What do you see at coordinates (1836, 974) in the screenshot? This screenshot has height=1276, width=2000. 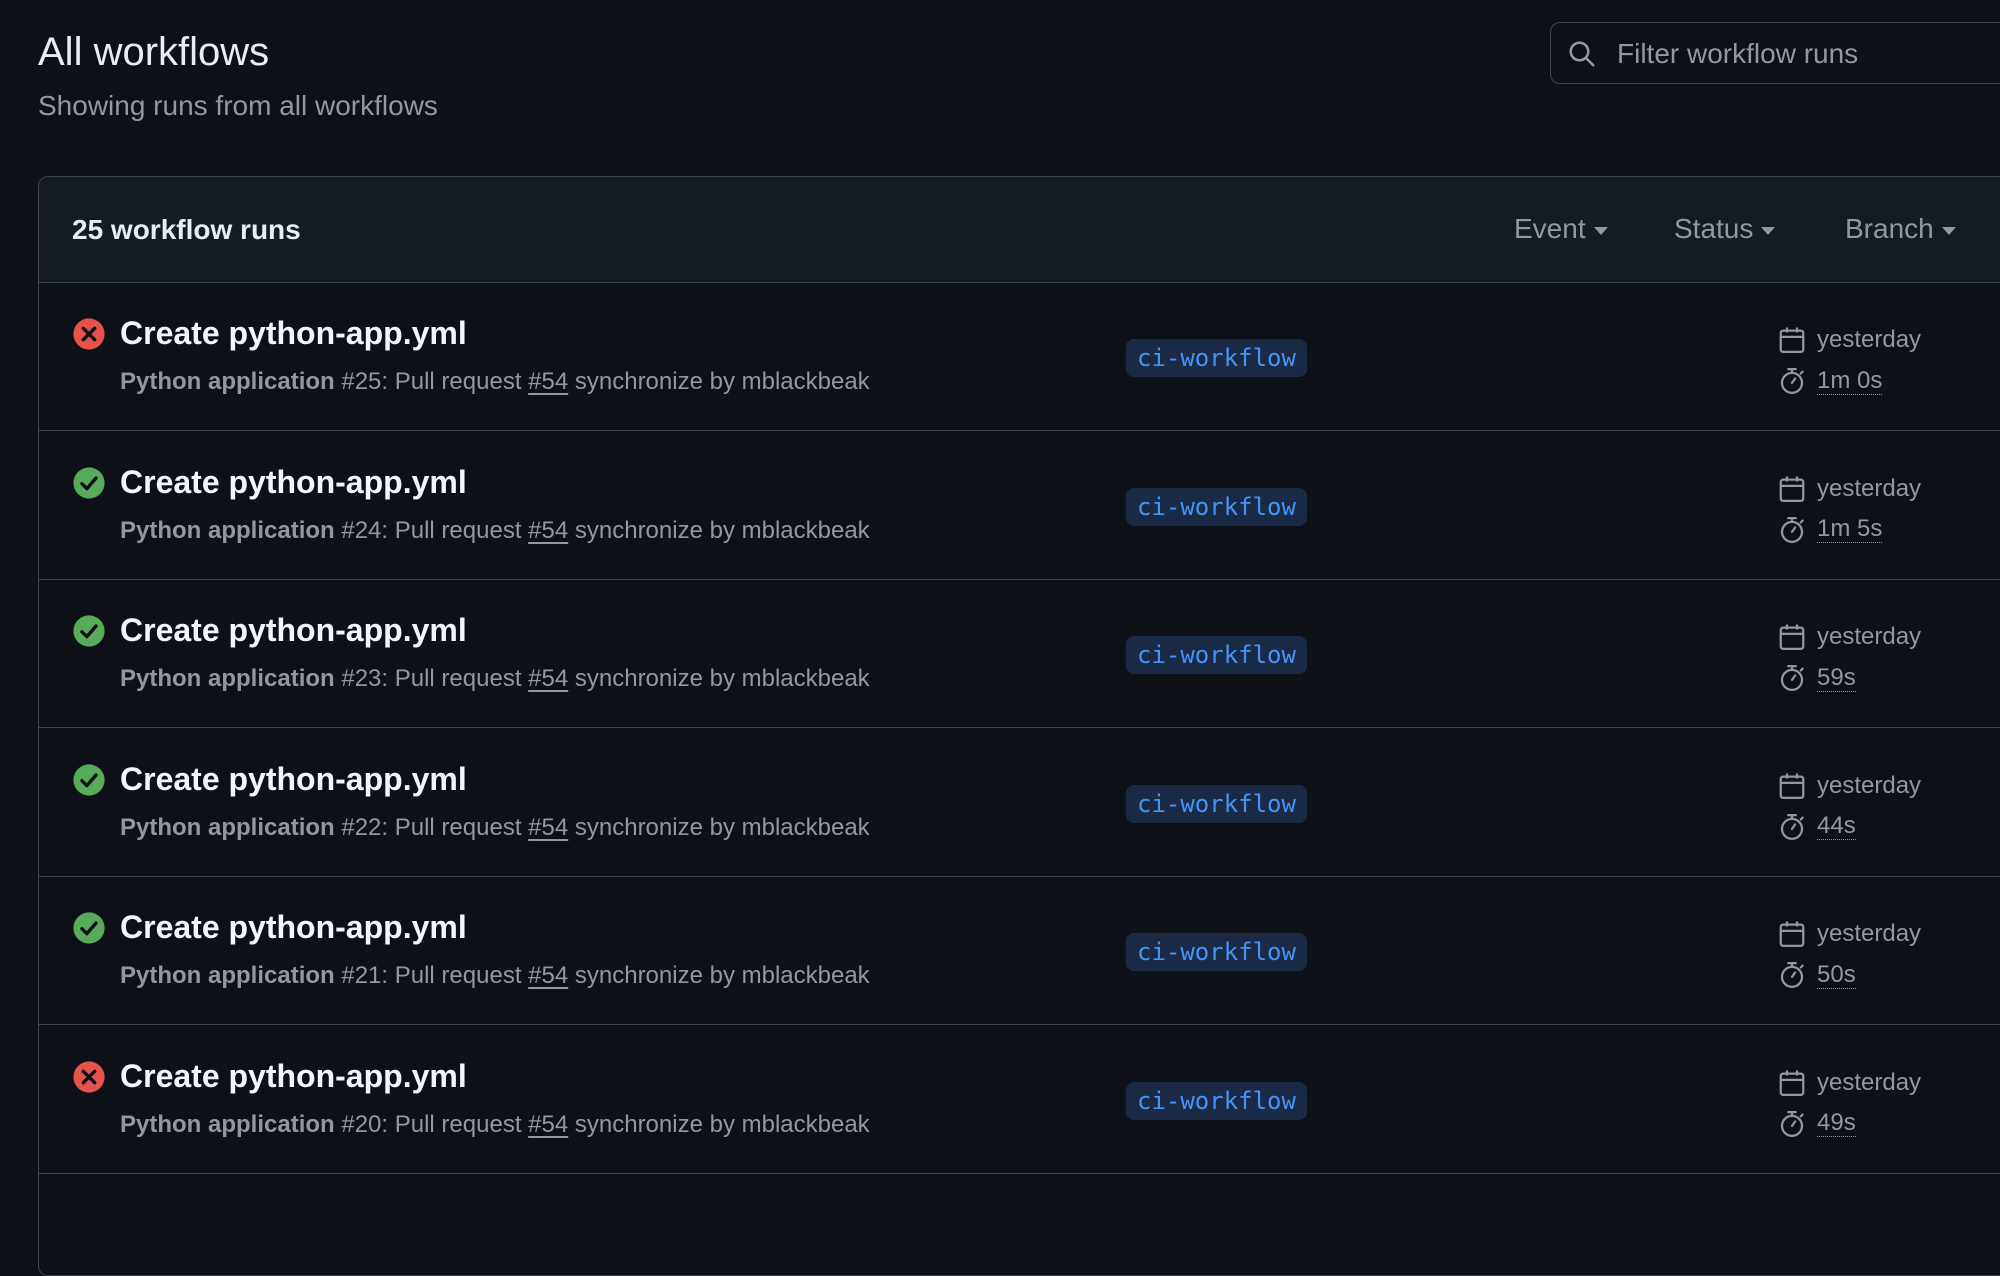 I see `run-duration-text: 50s` at bounding box center [1836, 974].